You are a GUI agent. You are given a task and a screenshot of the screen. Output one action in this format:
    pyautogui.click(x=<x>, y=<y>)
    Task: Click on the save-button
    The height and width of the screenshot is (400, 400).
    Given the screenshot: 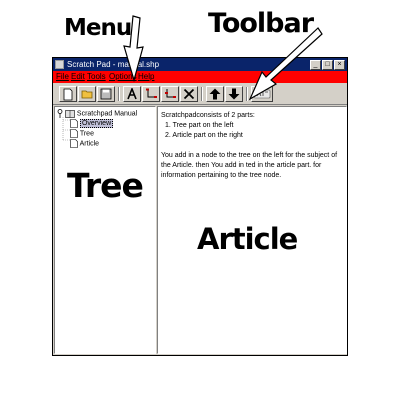 What is the action you would take?
    pyautogui.click(x=106, y=94)
    